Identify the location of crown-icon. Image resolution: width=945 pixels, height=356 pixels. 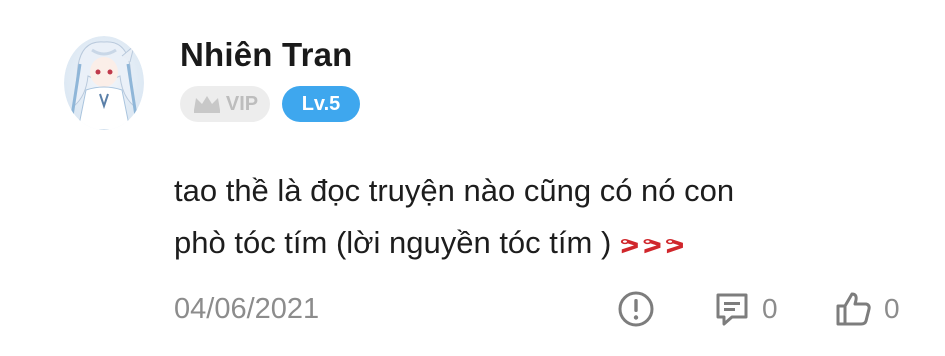
(206, 104).